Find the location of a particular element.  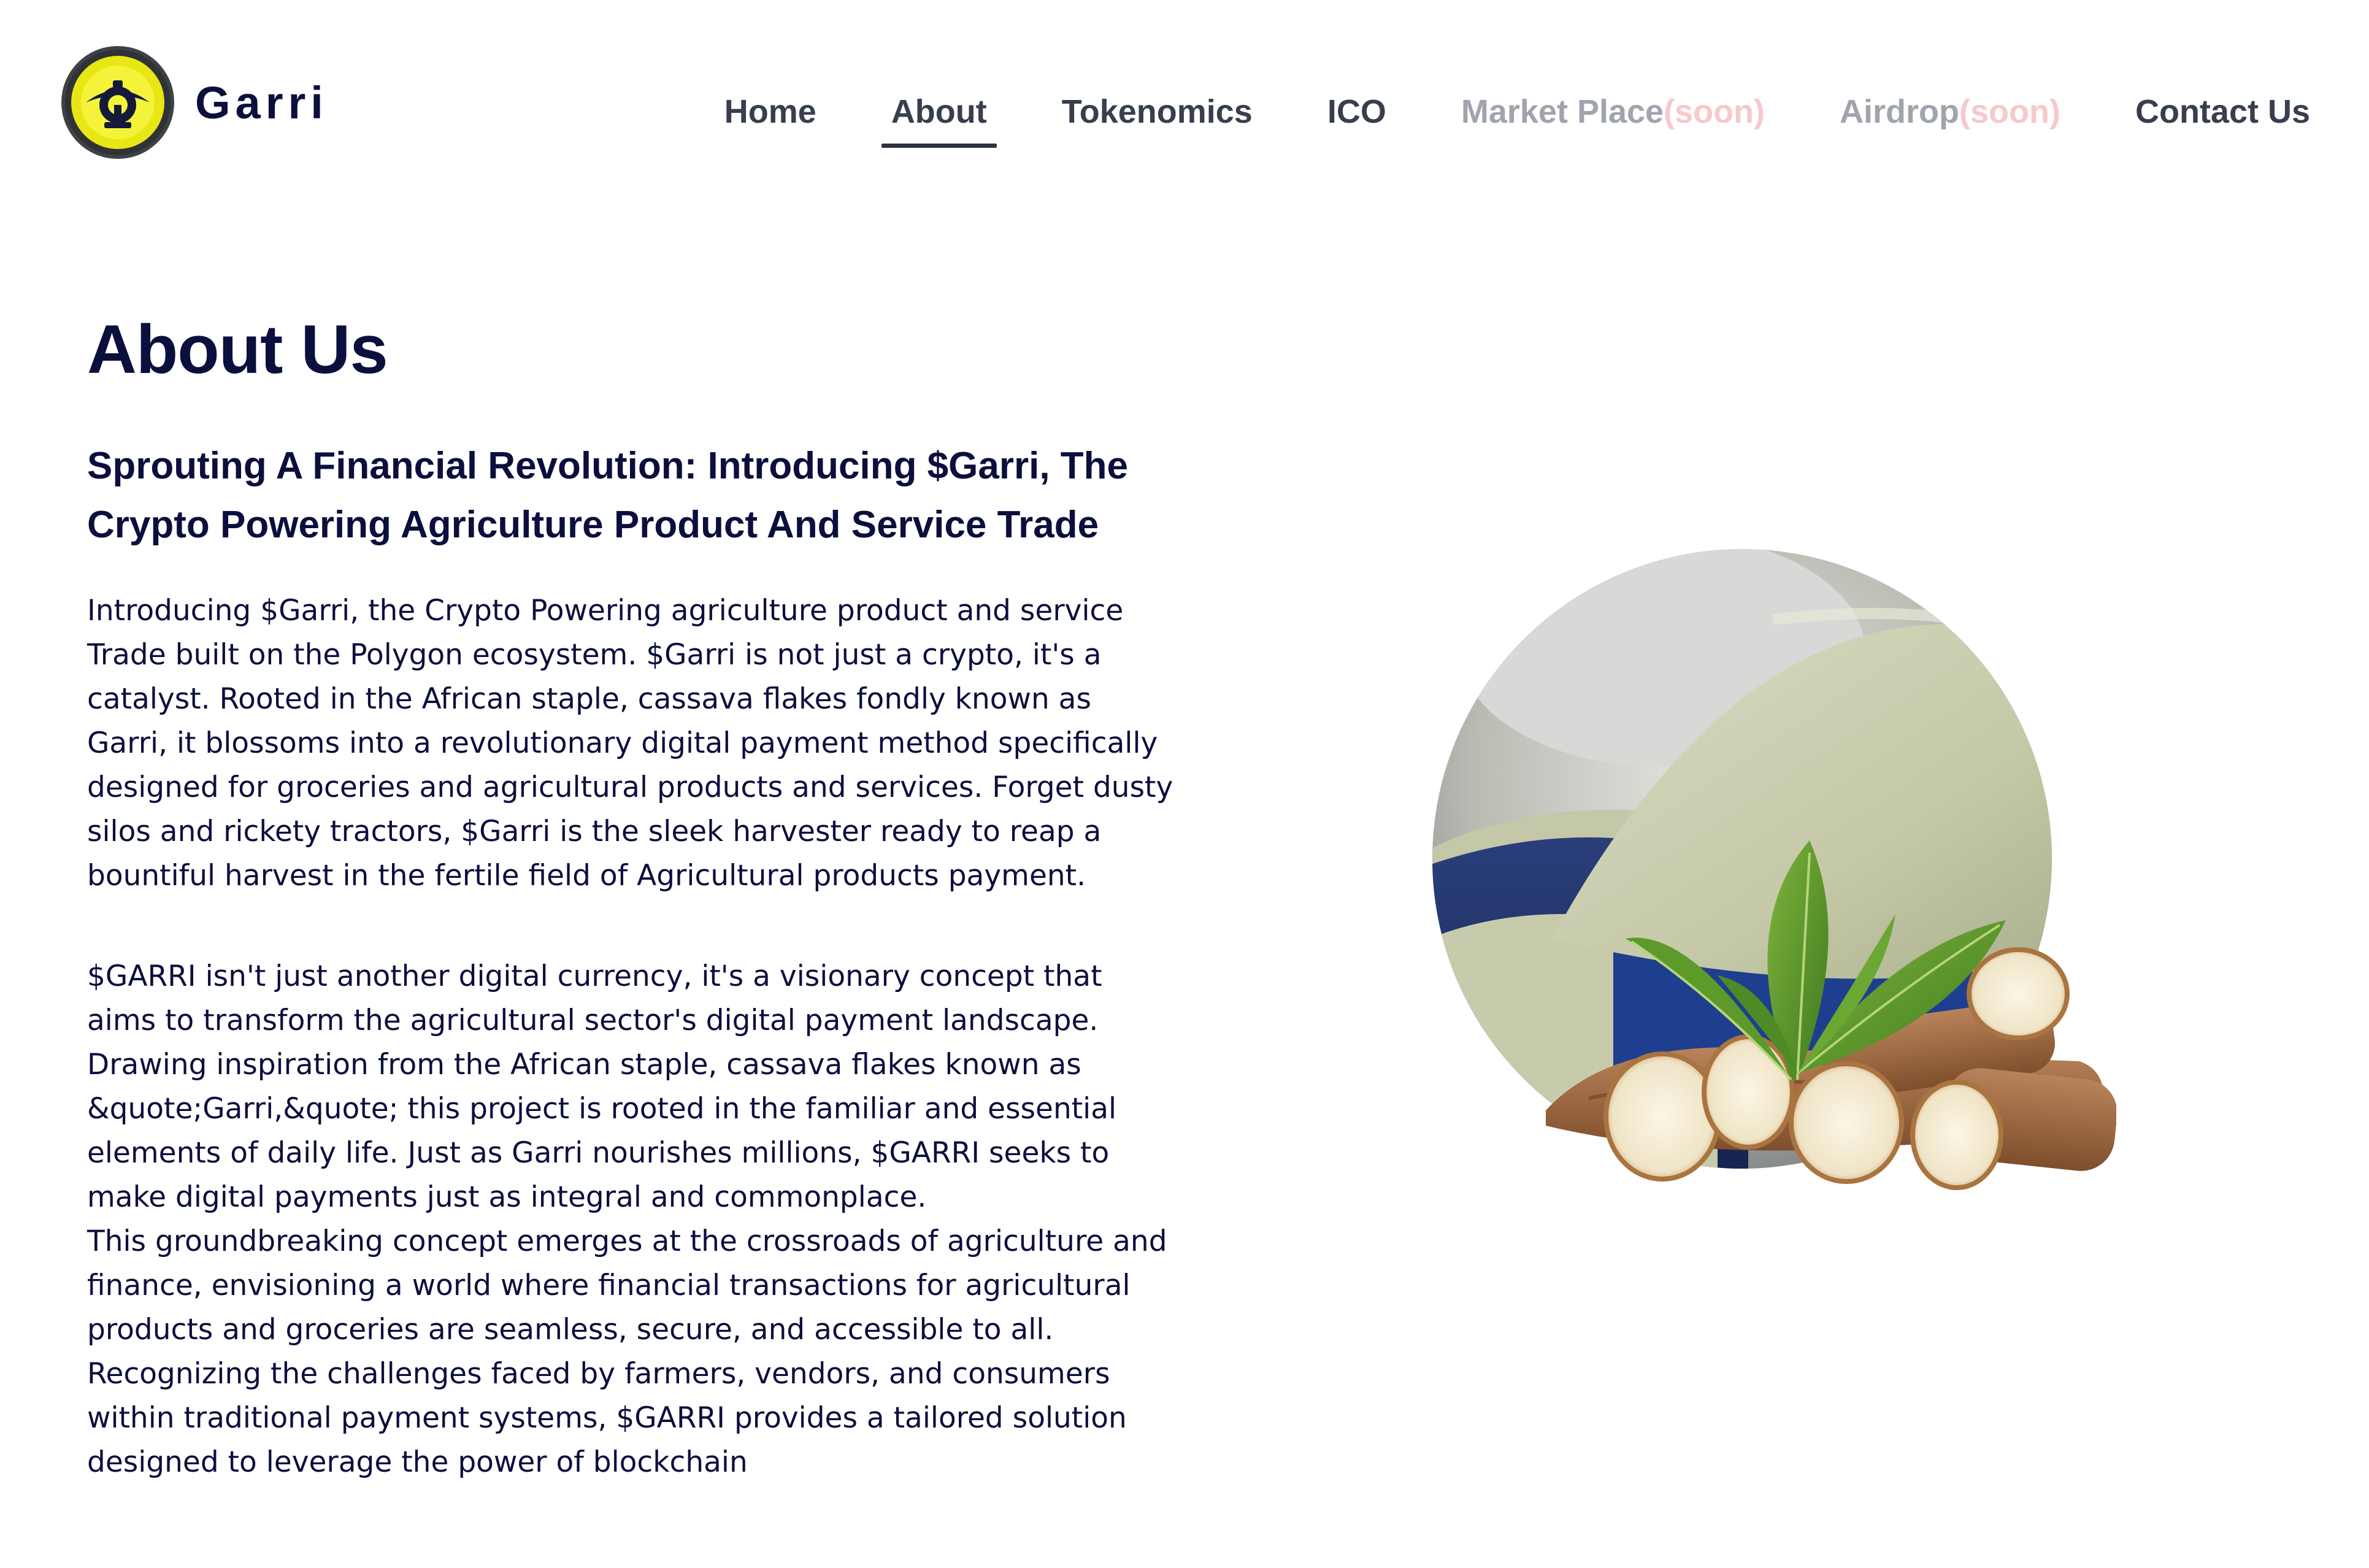

brand-link: Garri is located at coordinates (194, 102).